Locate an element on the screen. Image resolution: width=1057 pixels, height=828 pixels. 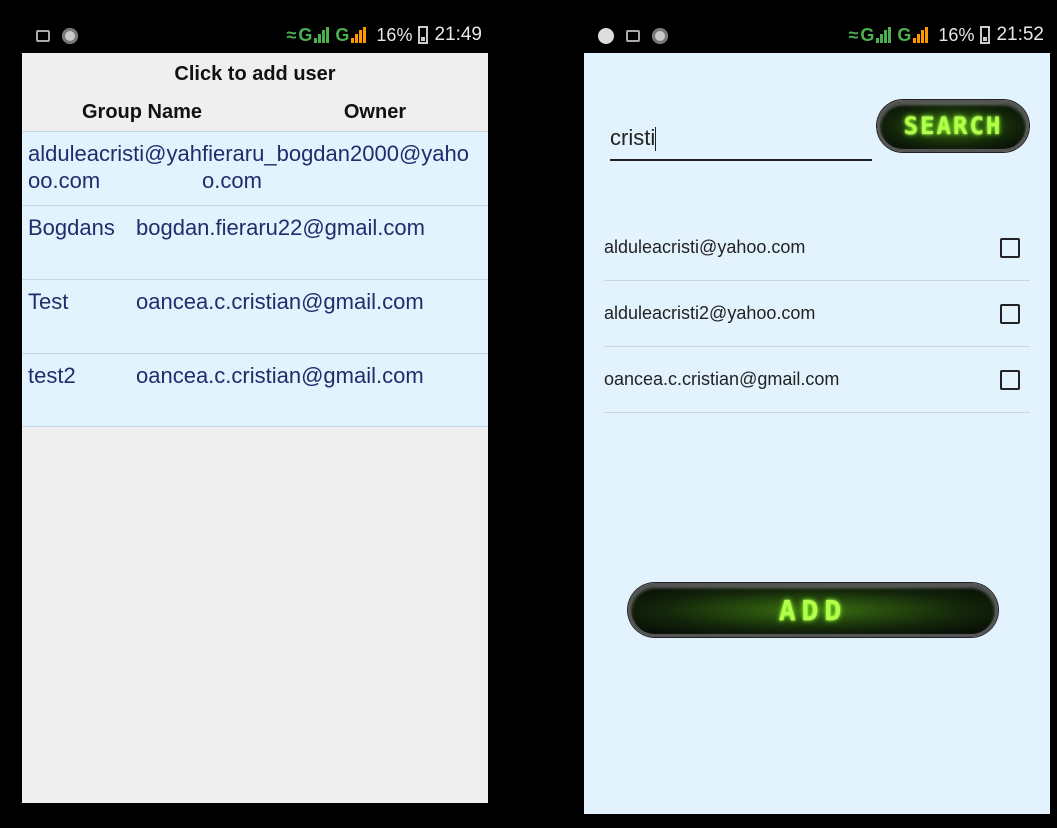
user-email: oancea.c.cristian@gmail.com is located at coordinates (722, 379).